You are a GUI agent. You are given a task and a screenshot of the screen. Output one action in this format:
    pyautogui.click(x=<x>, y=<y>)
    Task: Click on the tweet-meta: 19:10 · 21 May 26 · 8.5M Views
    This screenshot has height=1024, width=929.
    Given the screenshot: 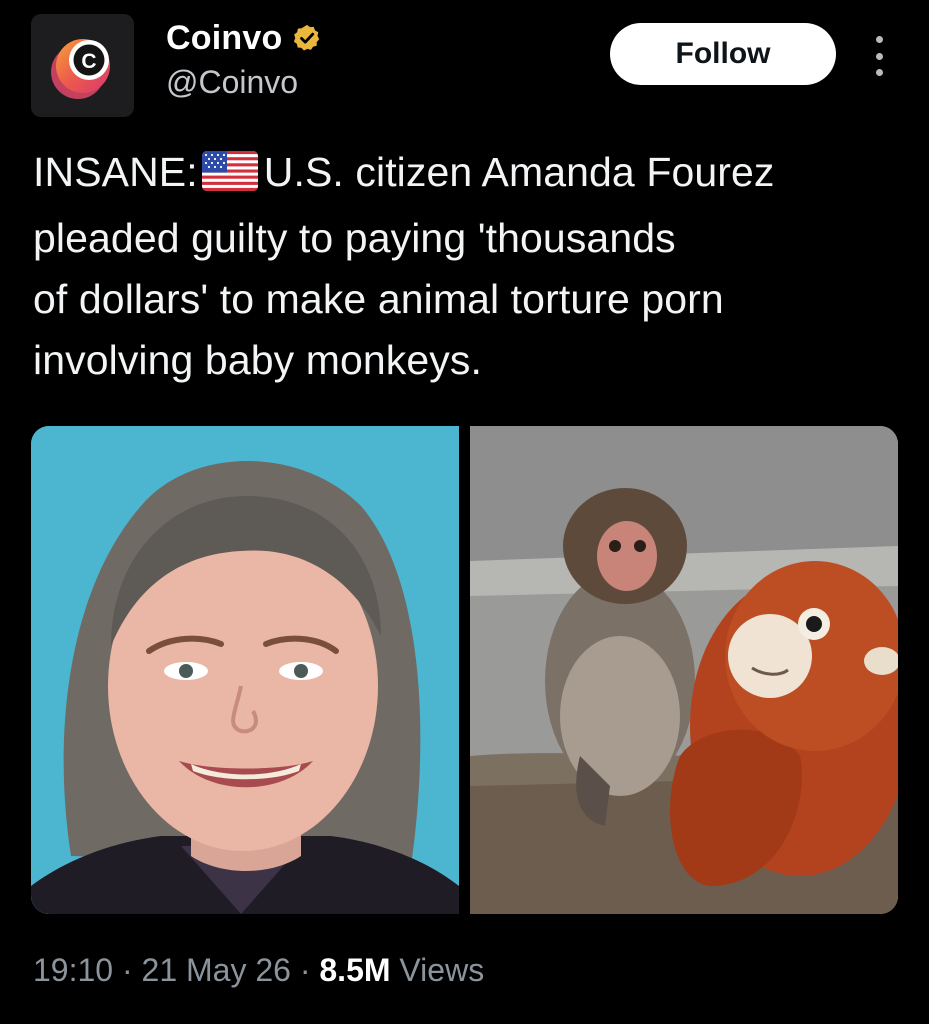 What is the action you would take?
    pyautogui.click(x=258, y=970)
    